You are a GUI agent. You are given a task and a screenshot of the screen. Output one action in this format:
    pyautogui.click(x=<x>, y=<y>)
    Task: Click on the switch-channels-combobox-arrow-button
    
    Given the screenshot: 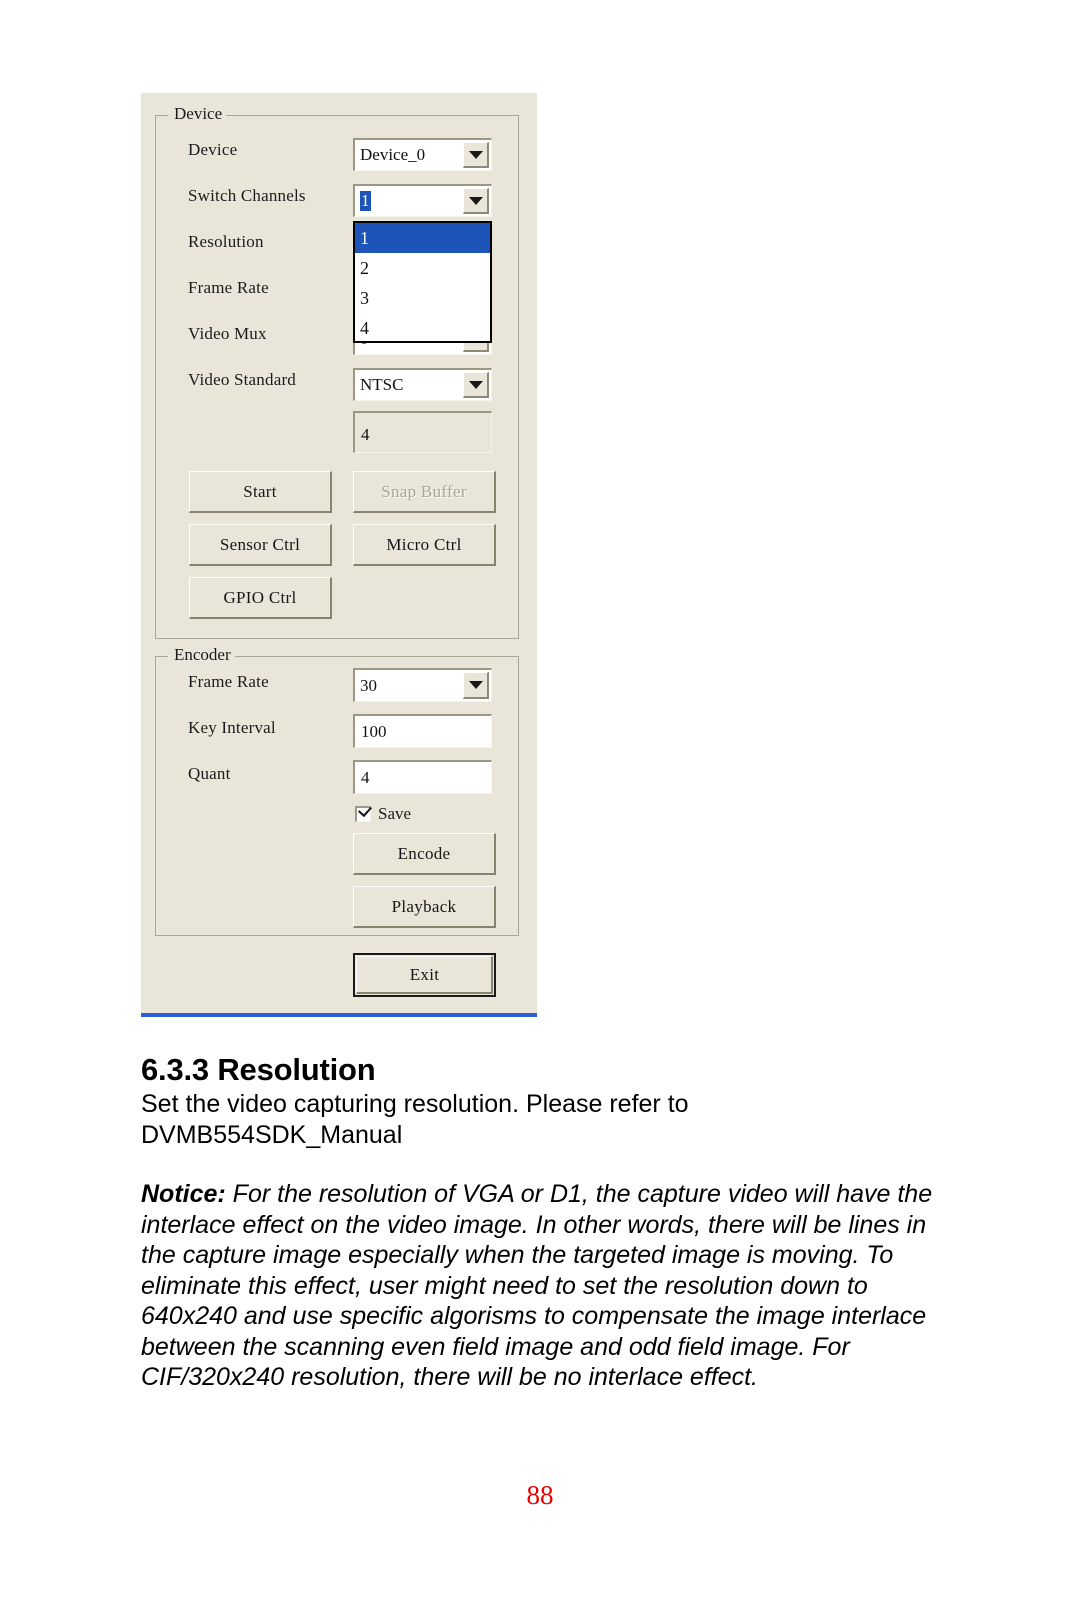 What is the action you would take?
    pyautogui.click(x=476, y=201)
    